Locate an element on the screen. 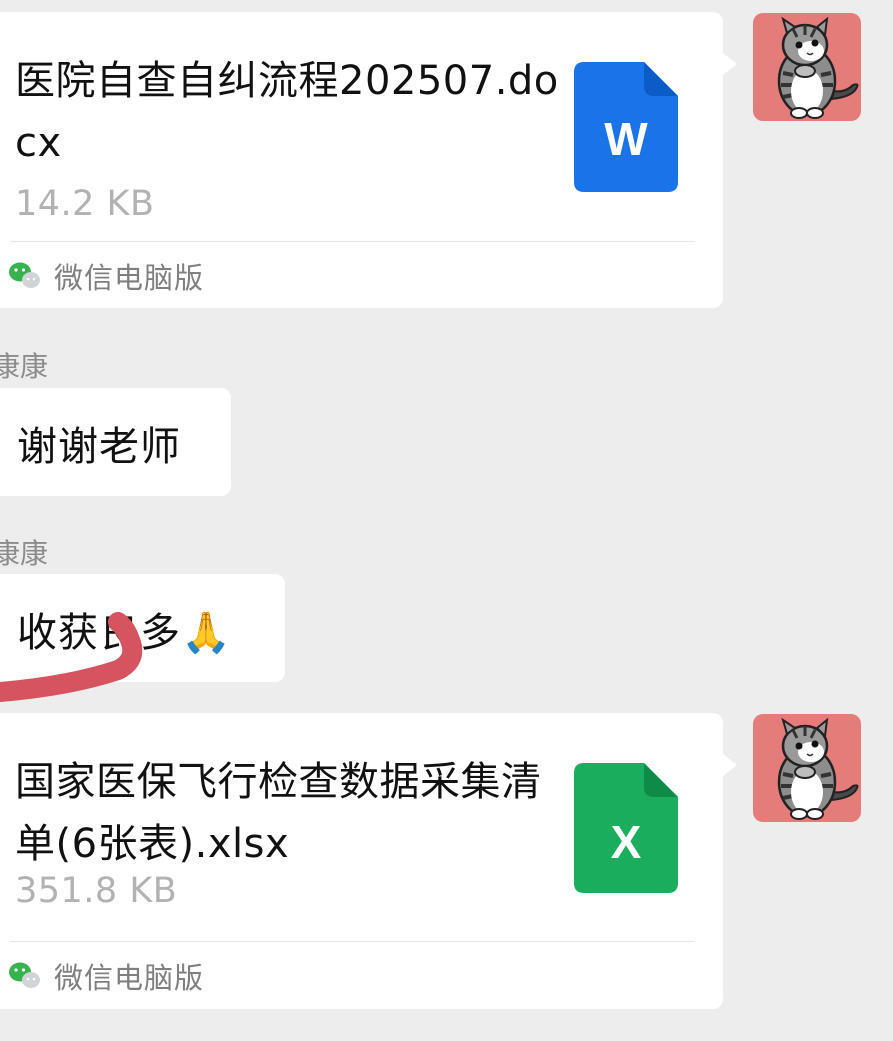  text-message-bubble: 谢谢老师 is located at coordinates (115, 442).